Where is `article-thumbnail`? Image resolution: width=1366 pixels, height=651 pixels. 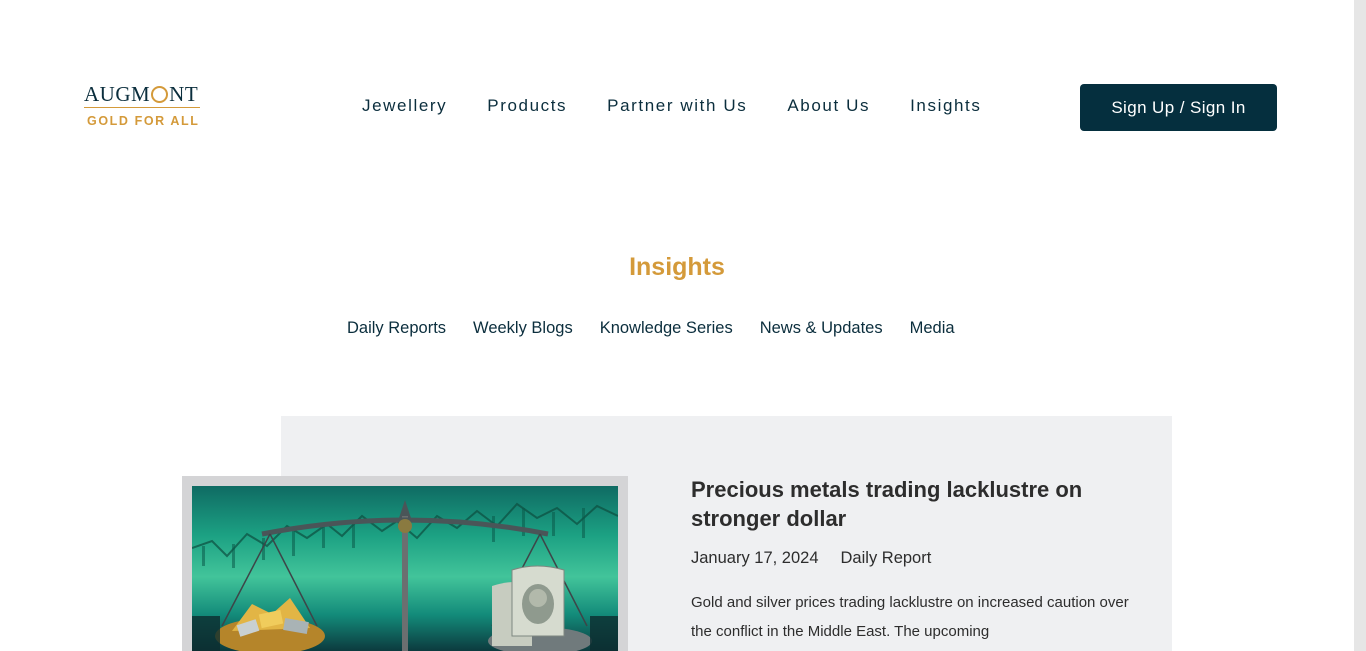
article-thumbnail is located at coordinates (405, 568).